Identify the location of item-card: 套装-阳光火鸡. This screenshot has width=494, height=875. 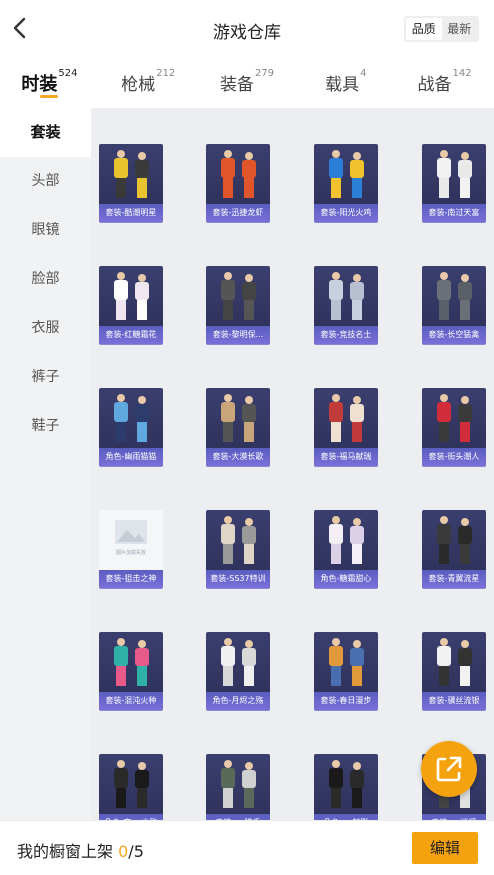
(346, 183).